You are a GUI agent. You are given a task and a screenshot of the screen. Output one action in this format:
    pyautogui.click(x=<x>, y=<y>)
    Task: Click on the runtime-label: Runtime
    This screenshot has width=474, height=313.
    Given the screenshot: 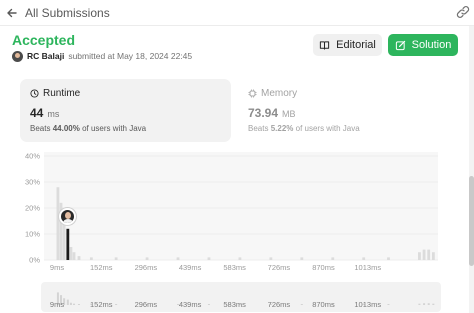 What is the action you would take?
    pyautogui.click(x=62, y=93)
    